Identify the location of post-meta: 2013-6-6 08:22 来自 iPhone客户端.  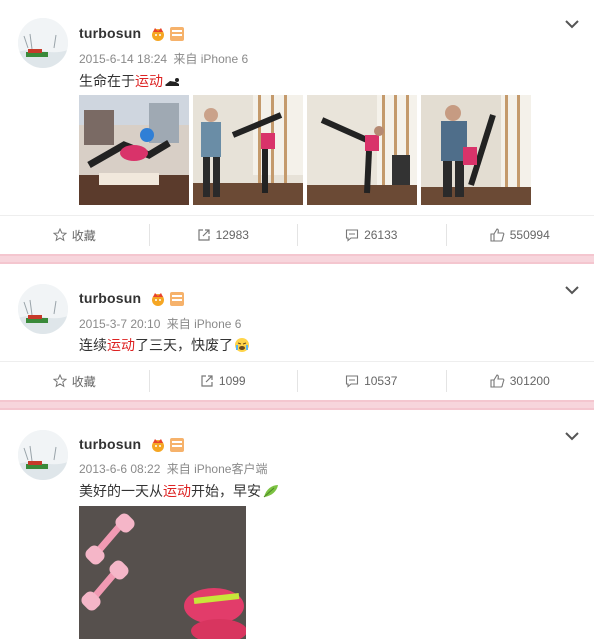
(173, 468).